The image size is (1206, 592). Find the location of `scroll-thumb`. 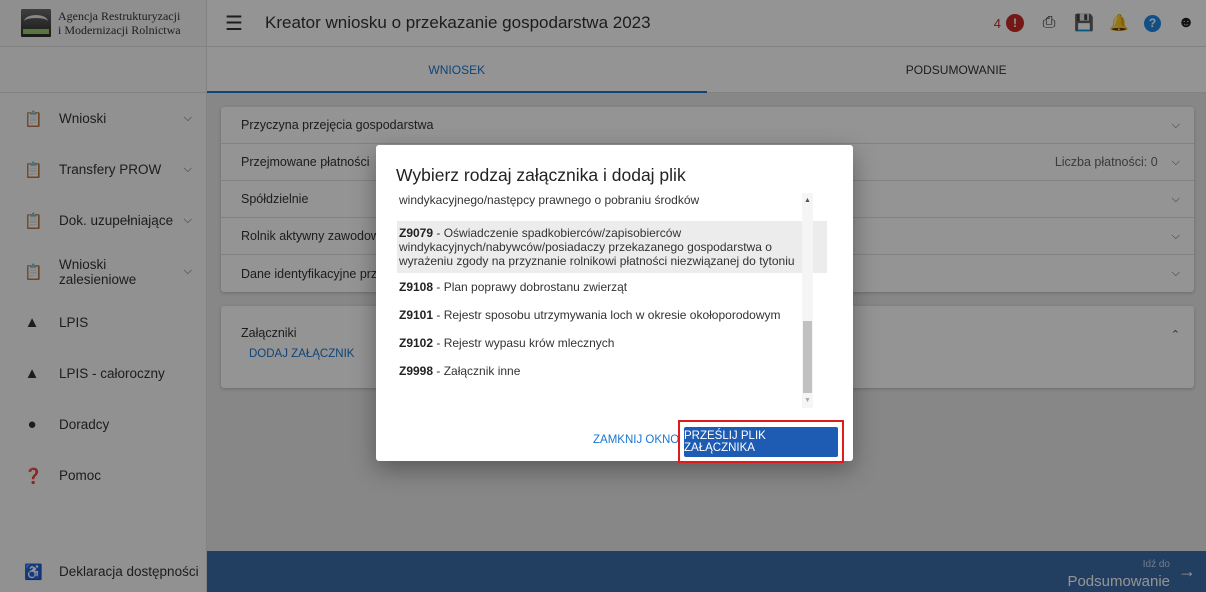

scroll-thumb is located at coordinates (807, 357).